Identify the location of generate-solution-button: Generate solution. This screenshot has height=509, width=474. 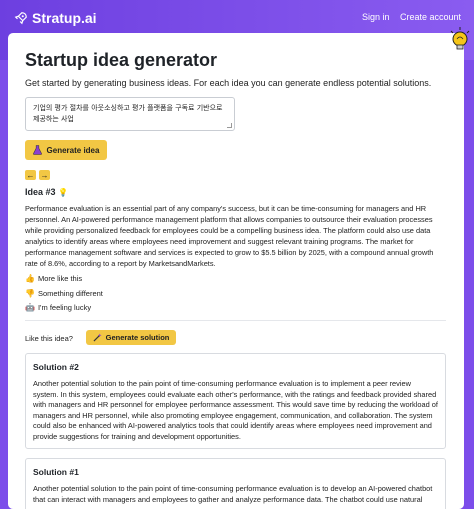
(131, 337).